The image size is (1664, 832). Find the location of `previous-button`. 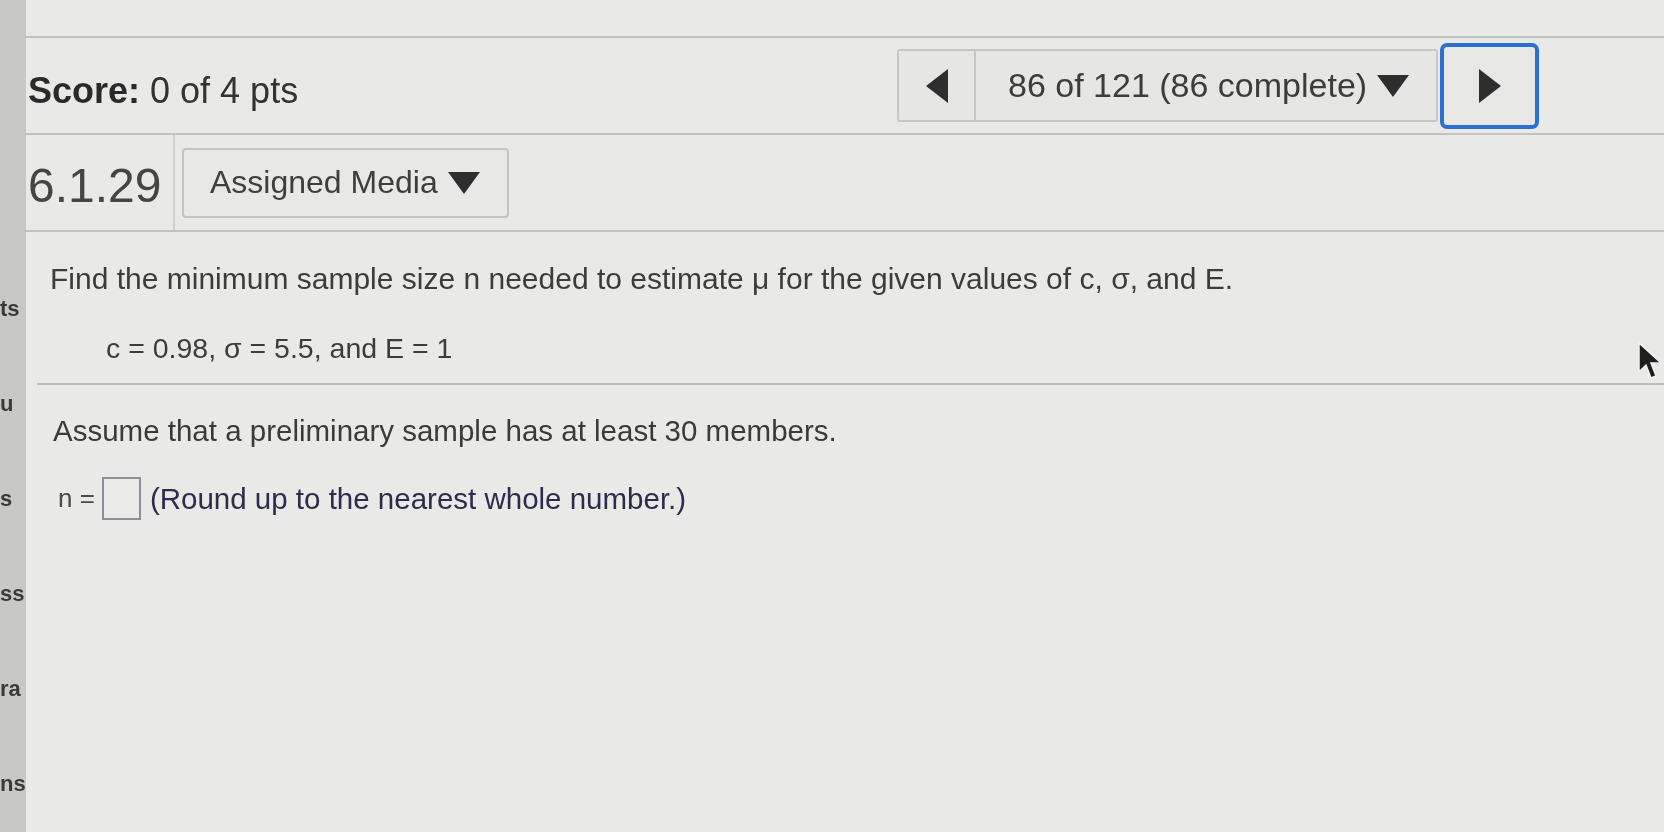

previous-button is located at coordinates (936, 85).